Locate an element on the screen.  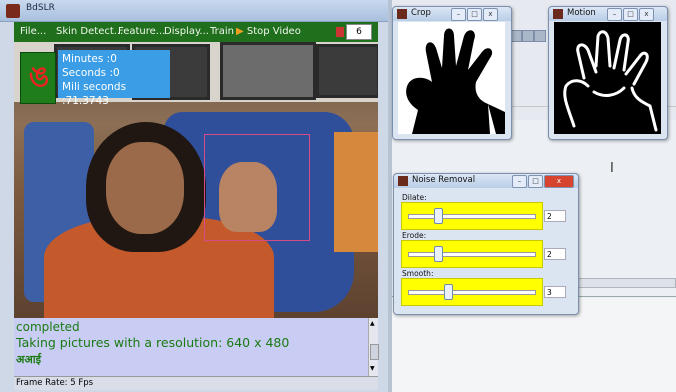
record-indicator is located at coordinates (340, 32).